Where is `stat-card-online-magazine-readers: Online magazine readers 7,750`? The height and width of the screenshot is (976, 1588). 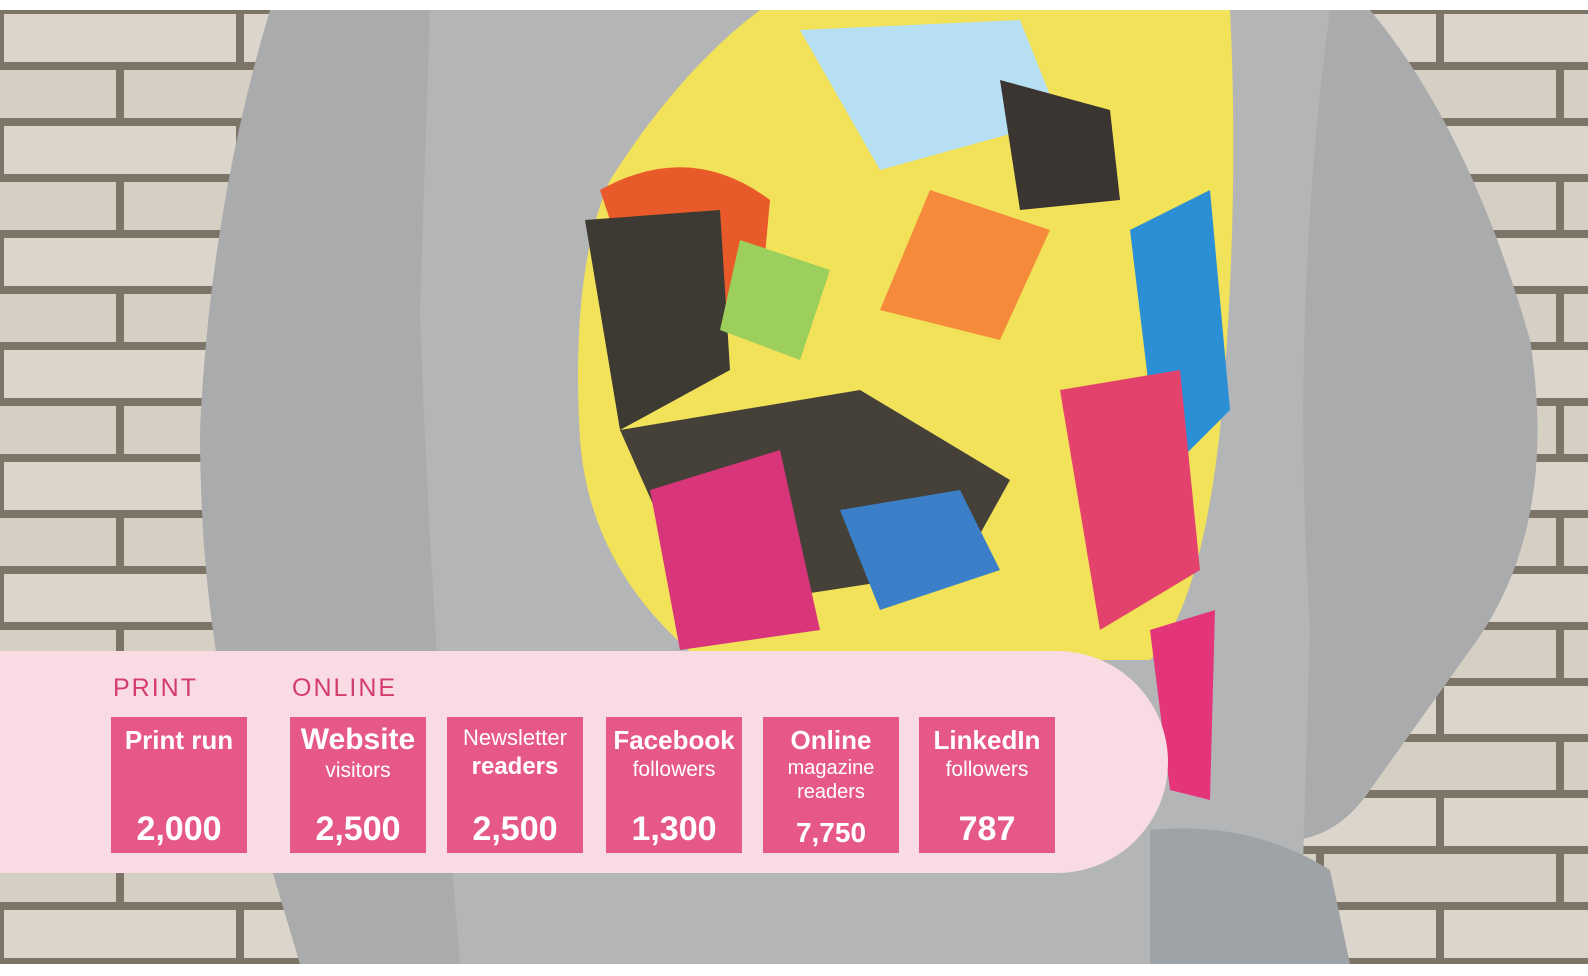
stat-card-online-magazine-readers: Online magazine readers 7,750 is located at coordinates (831, 785).